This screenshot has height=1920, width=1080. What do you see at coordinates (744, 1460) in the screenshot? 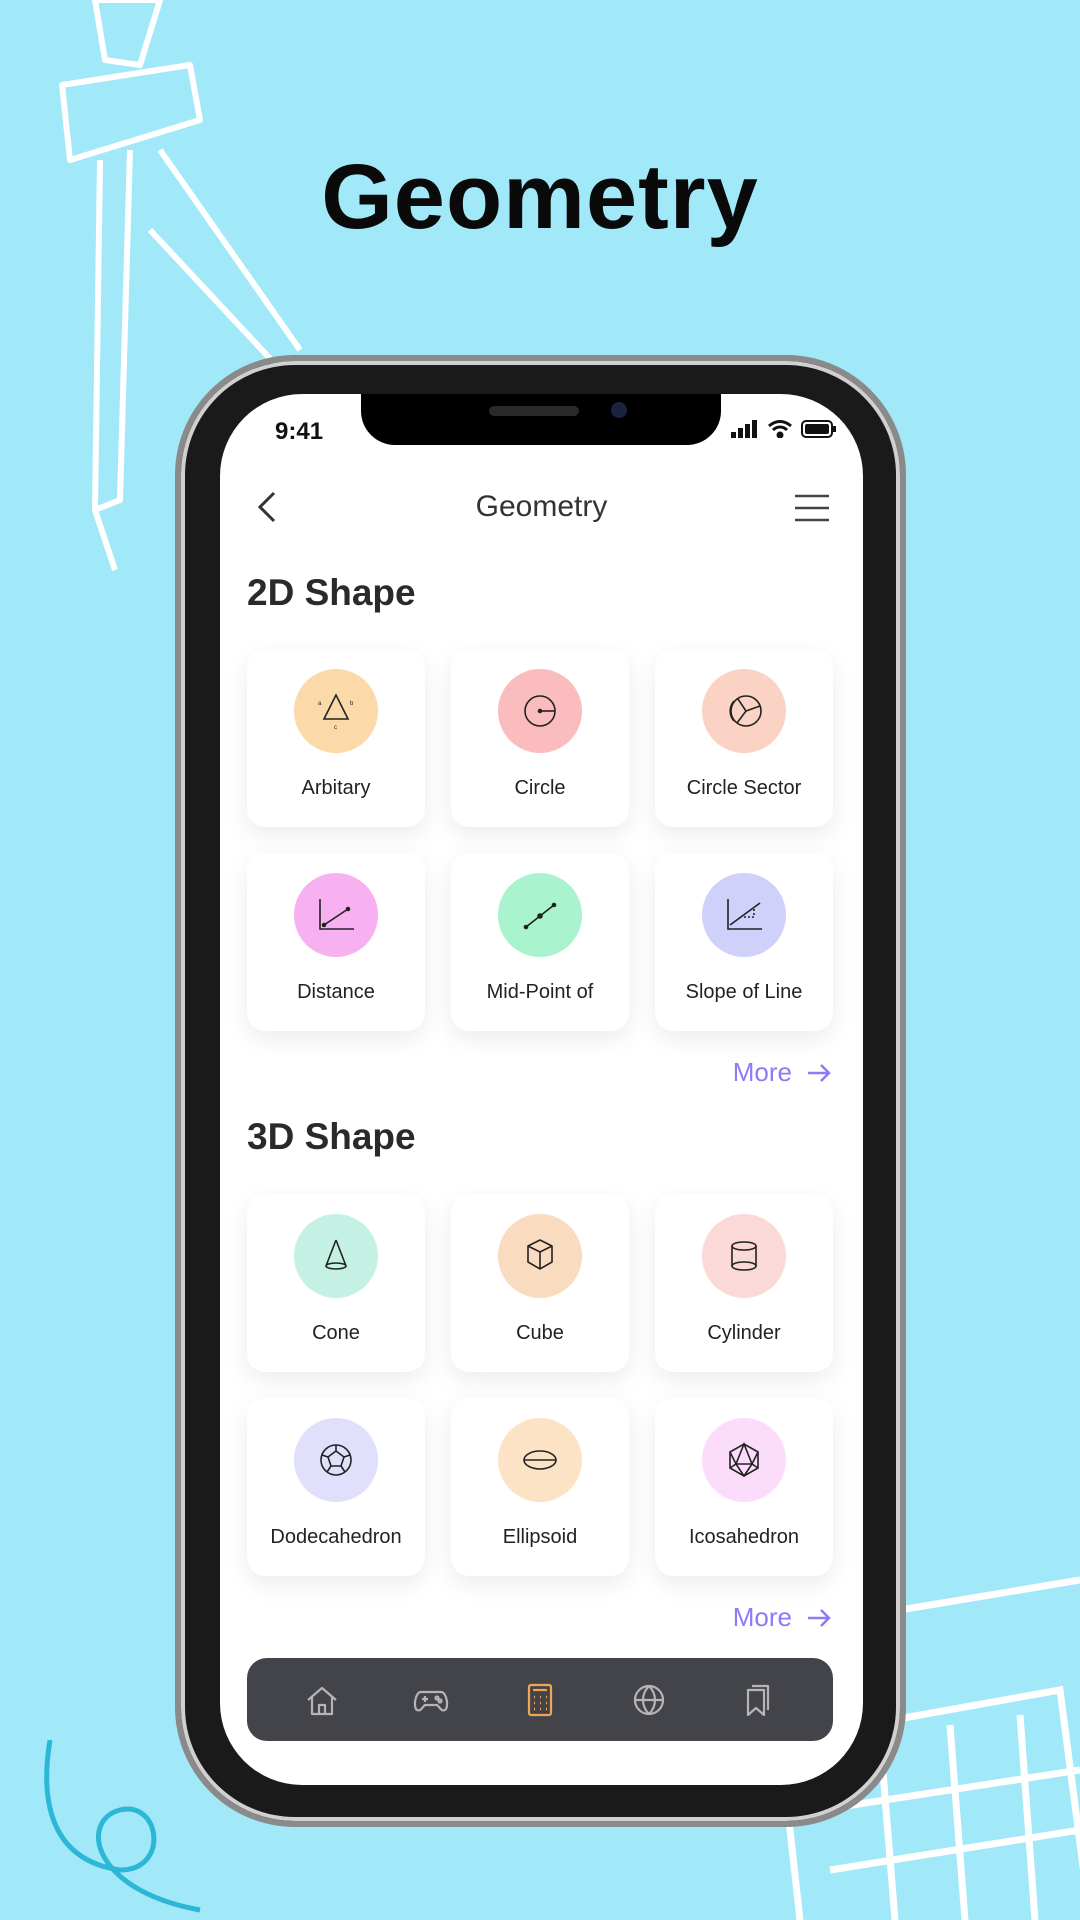
I see `icosahedron-icon` at bounding box center [744, 1460].